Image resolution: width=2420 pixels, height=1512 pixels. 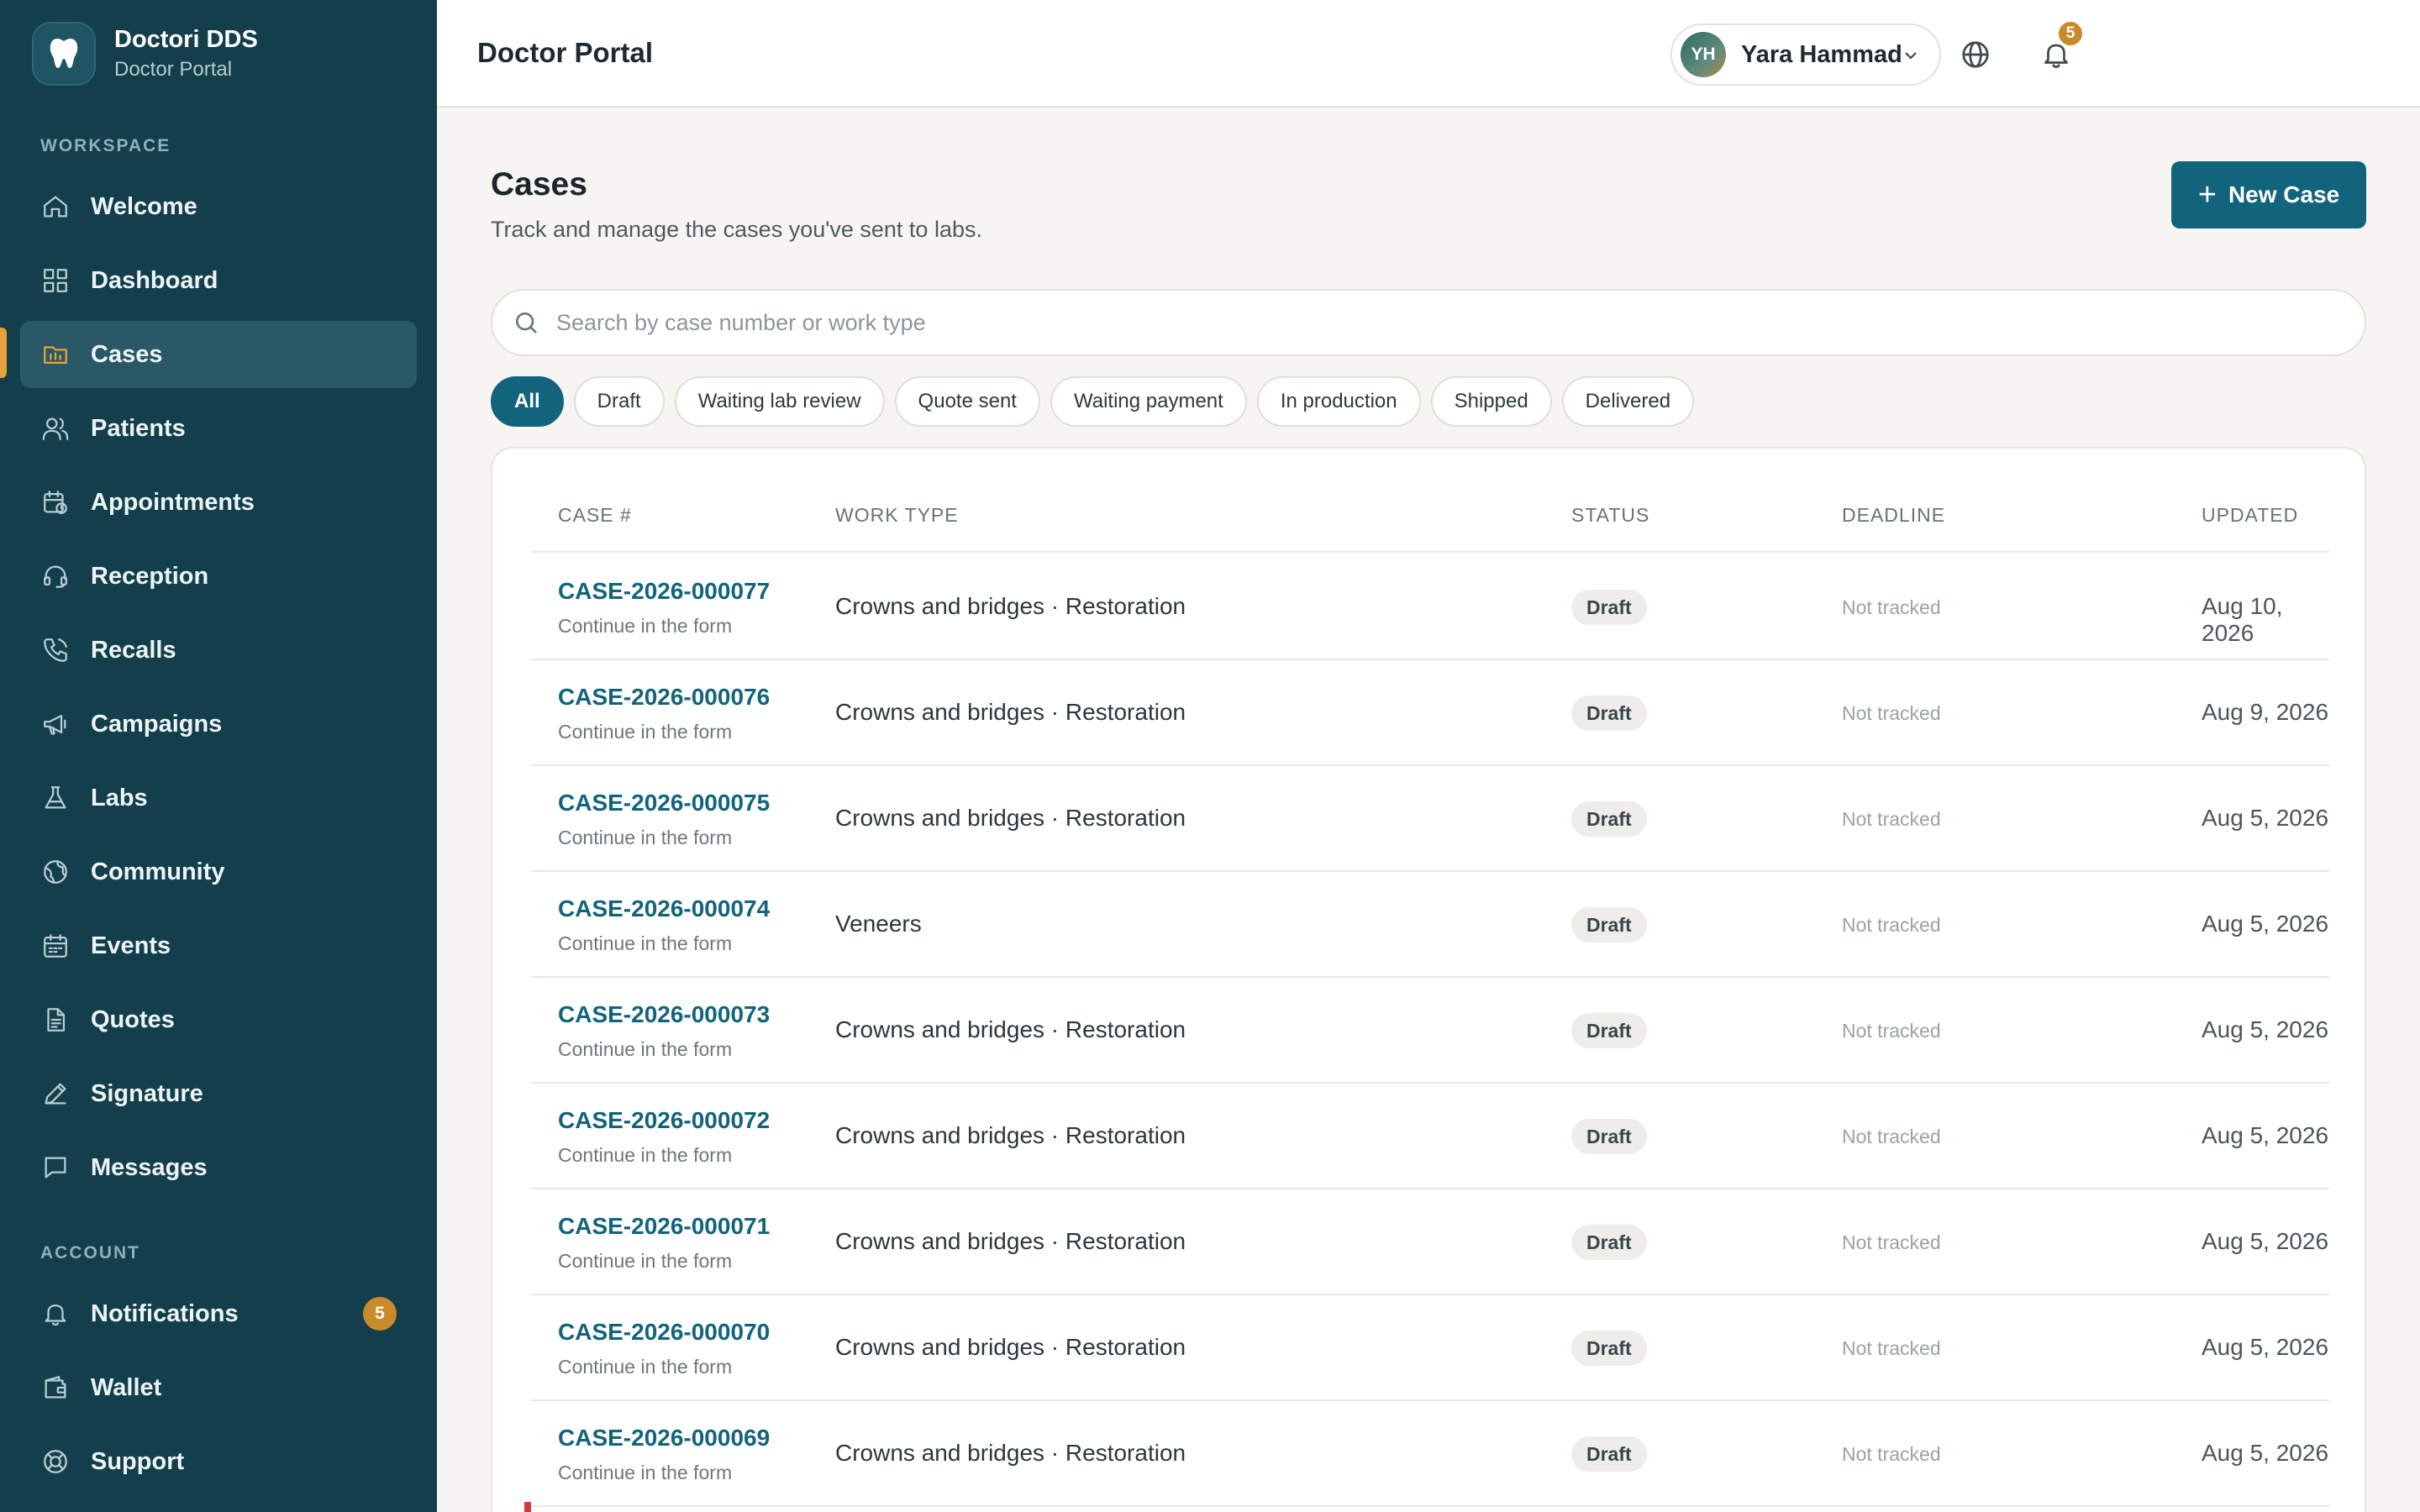 What do you see at coordinates (1338, 401) in the screenshot?
I see `filter-in-production: In production` at bounding box center [1338, 401].